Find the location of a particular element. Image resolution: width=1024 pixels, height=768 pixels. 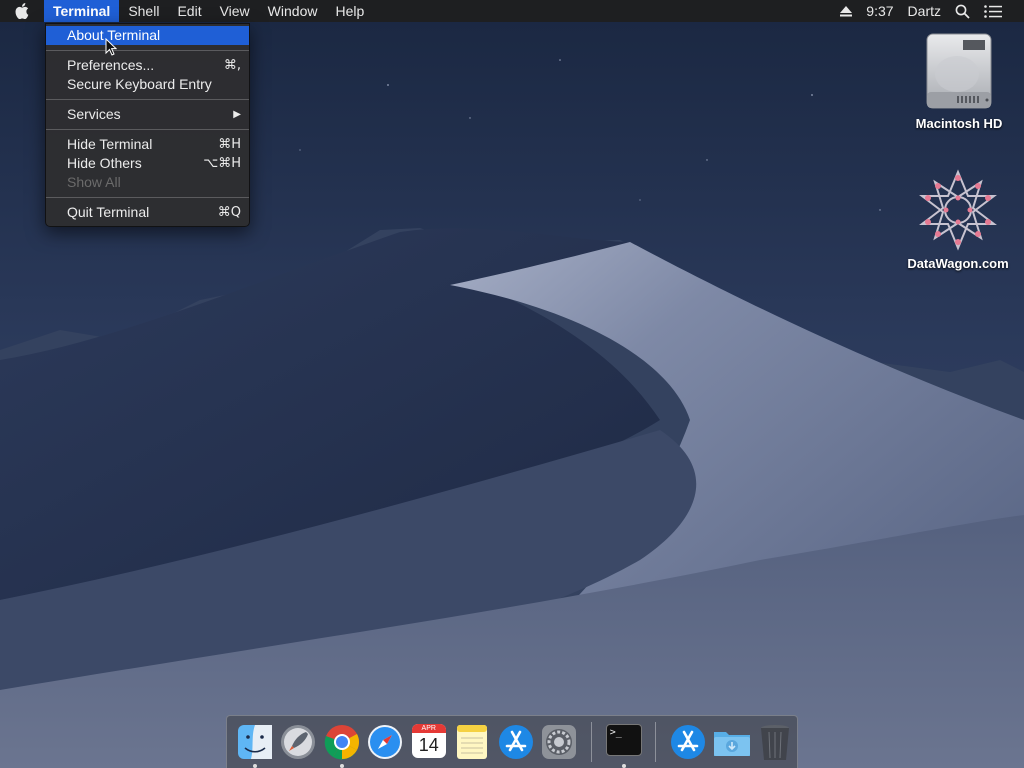

menu-terminal: Terminal is located at coordinates (82, 11).